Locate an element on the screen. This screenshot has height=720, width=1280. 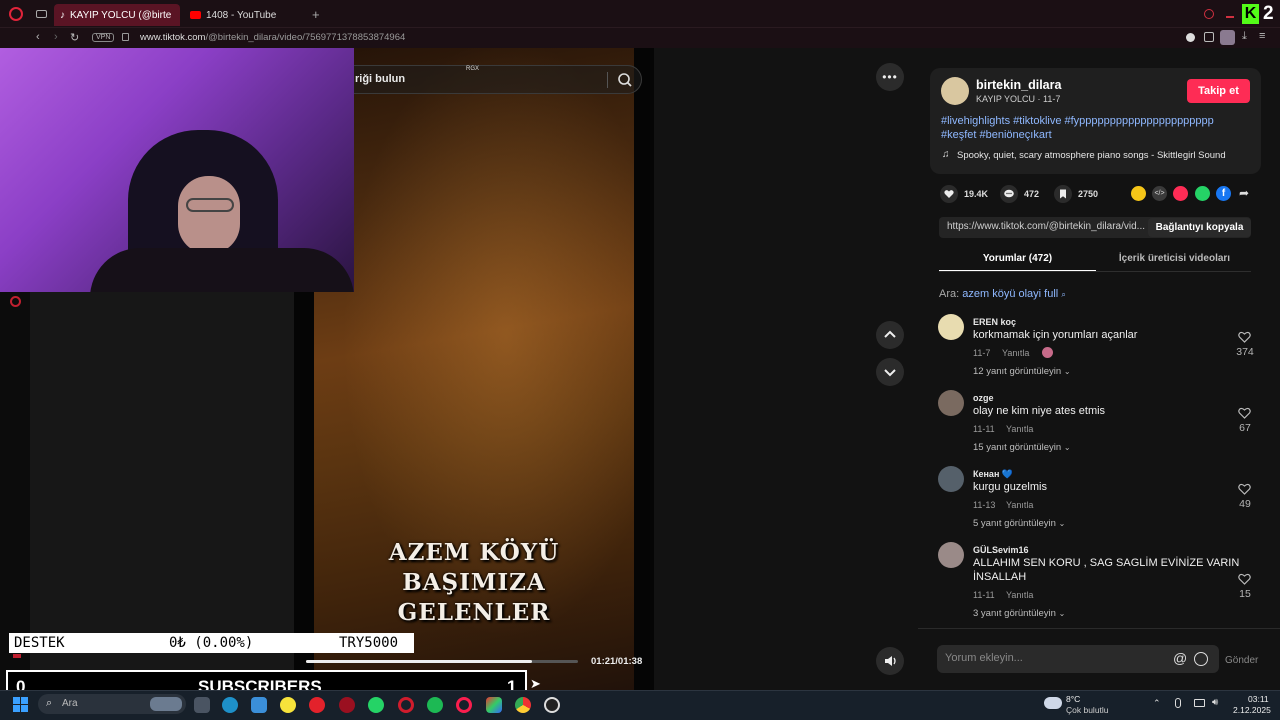
more-options-button: ••• is located at coordinates (890, 77).